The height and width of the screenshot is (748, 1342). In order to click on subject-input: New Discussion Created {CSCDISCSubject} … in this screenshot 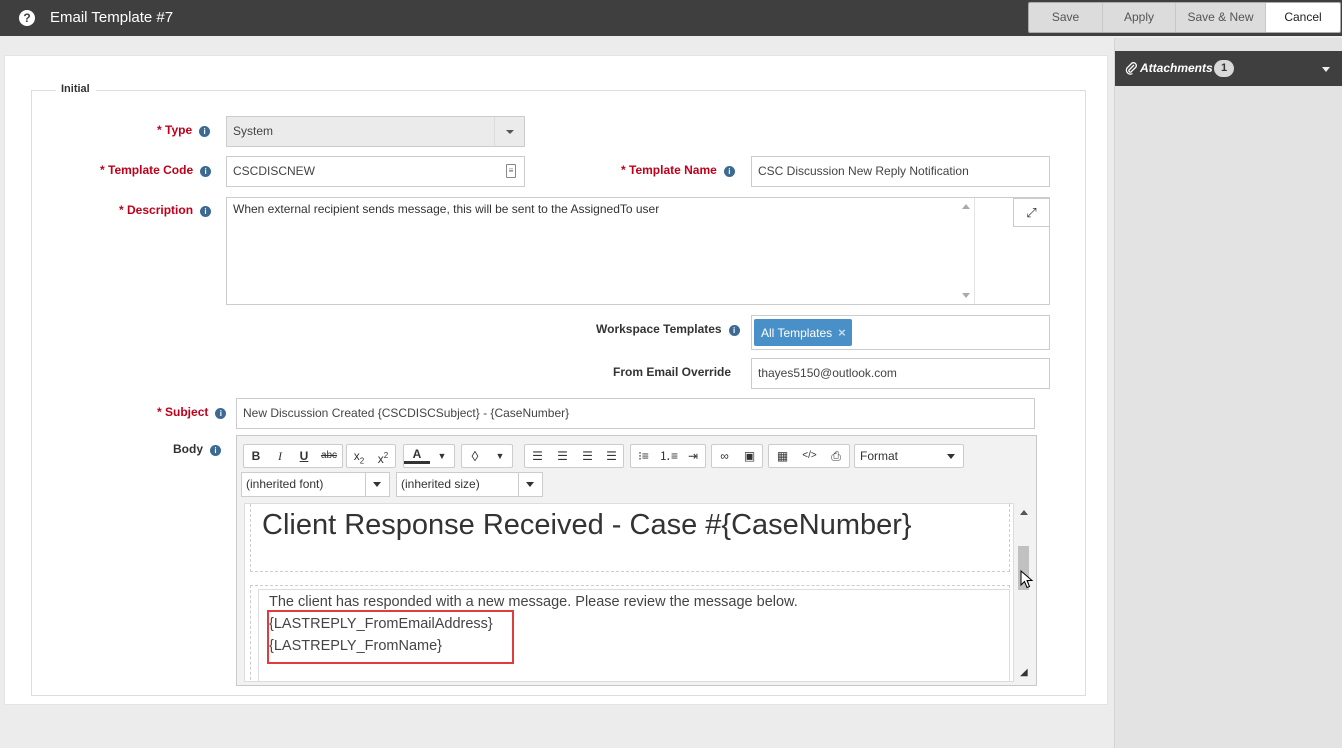, I will do `click(635, 413)`.